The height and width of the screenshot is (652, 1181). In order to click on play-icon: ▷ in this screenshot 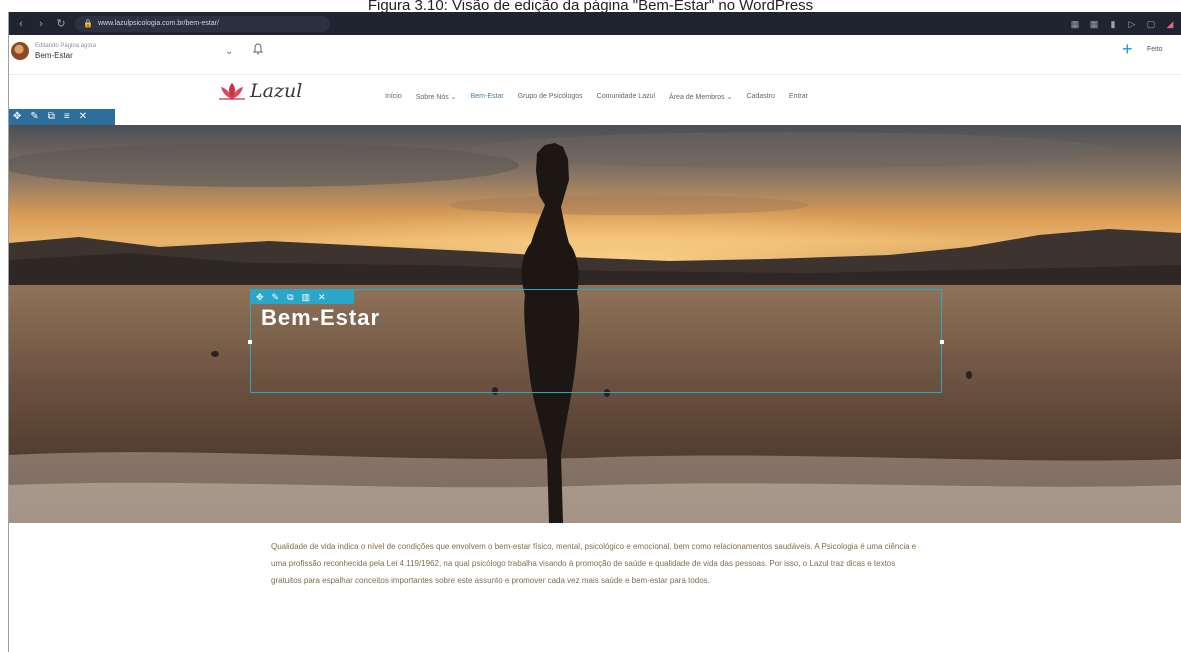, I will do `click(1132, 24)`.